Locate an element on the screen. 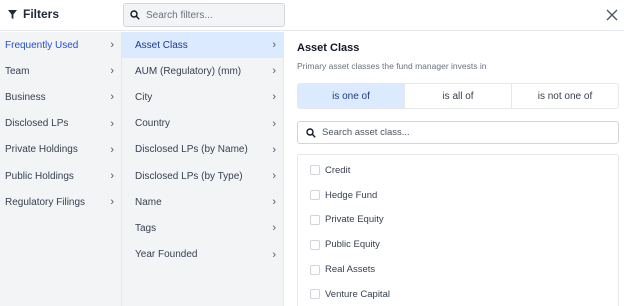  filter-disclosed-lps-by-type: Disclosed LPs (by Type) › is located at coordinates (202, 176).